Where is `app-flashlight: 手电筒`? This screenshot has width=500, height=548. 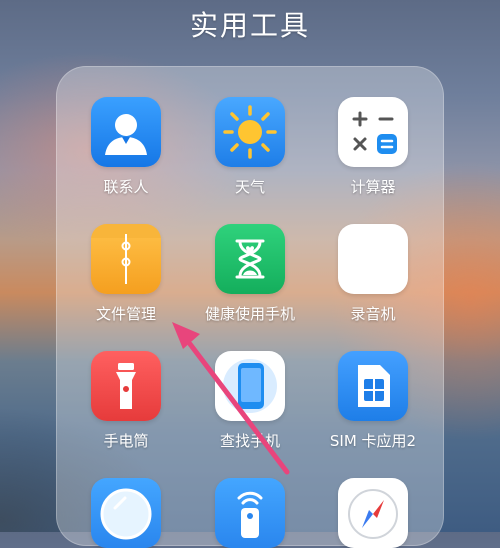 app-flashlight: 手电筒 is located at coordinates (126, 401).